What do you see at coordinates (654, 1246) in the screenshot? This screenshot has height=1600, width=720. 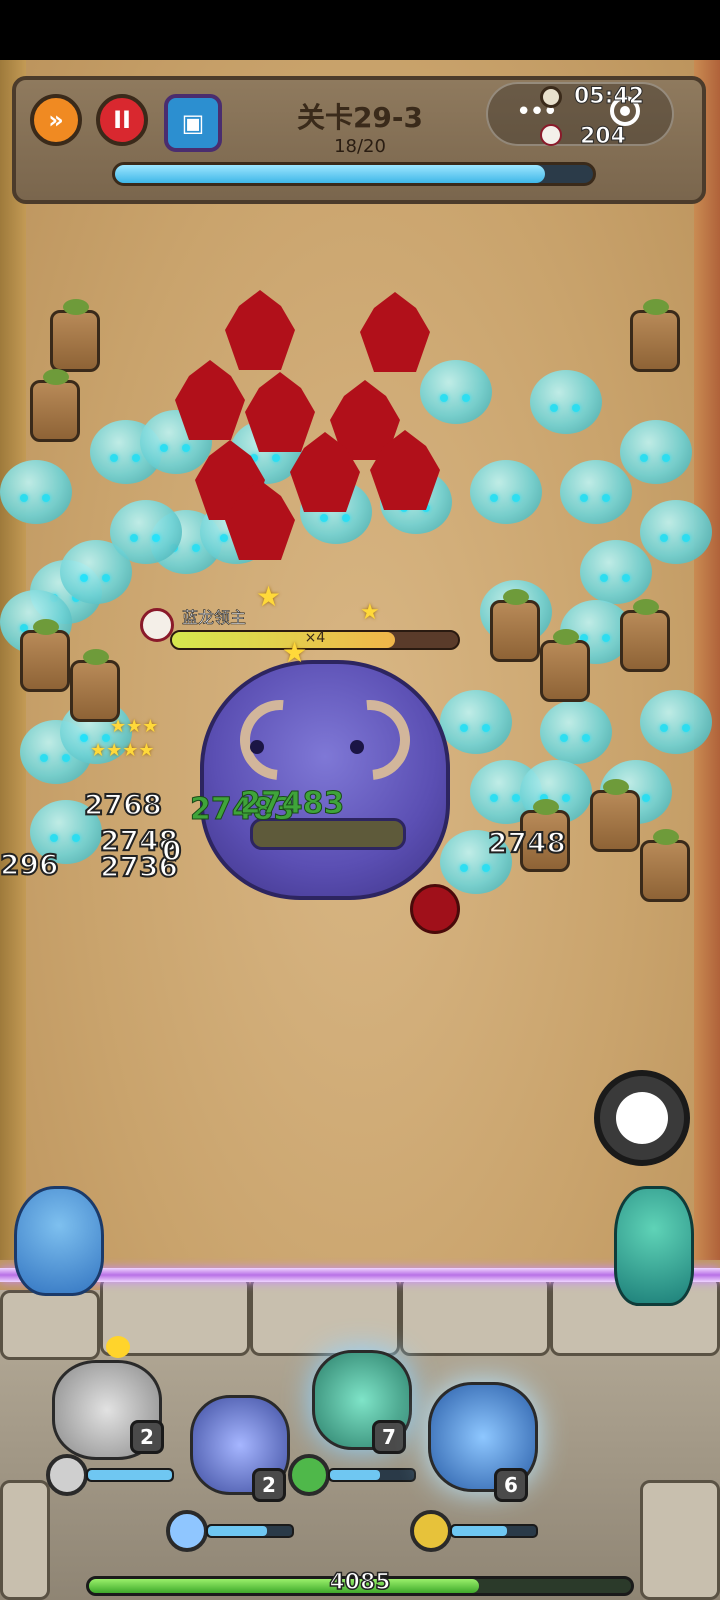 I see `wind-hero` at bounding box center [654, 1246].